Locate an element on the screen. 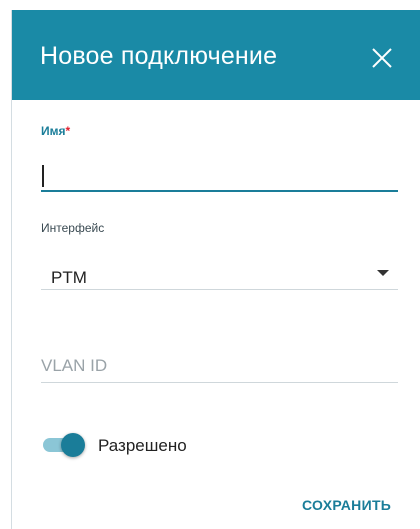 The width and height of the screenshot is (420, 529). interface-label: Интерфейс is located at coordinates (73, 228).